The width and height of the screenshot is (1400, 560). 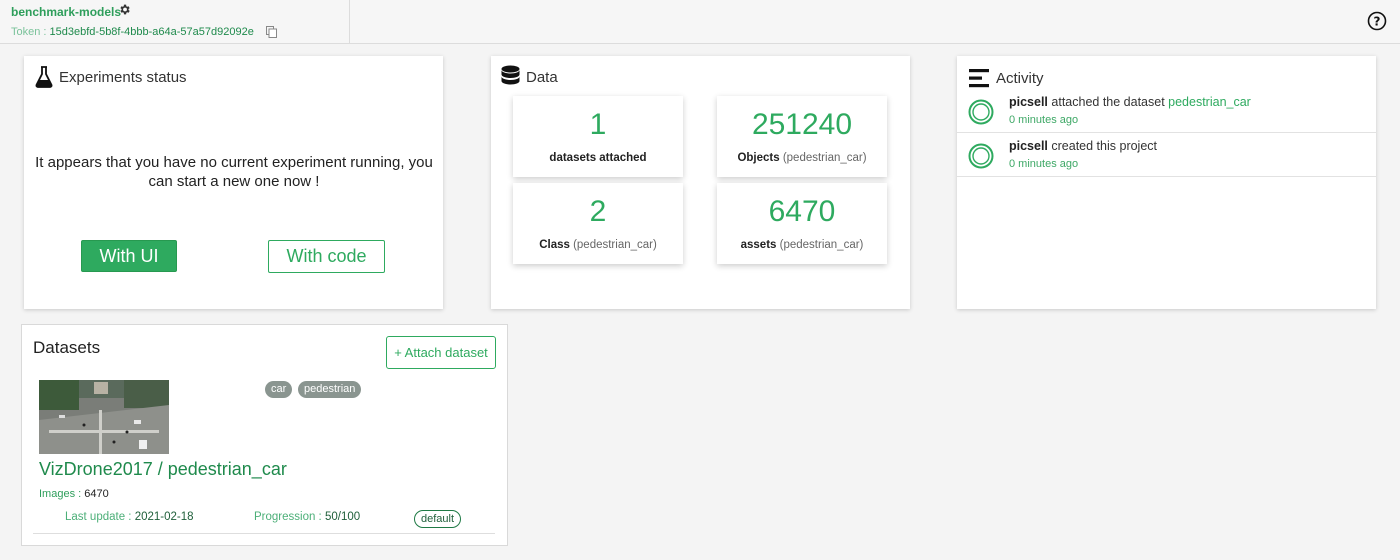 What do you see at coordinates (542, 77) in the screenshot?
I see `data-title: Data` at bounding box center [542, 77].